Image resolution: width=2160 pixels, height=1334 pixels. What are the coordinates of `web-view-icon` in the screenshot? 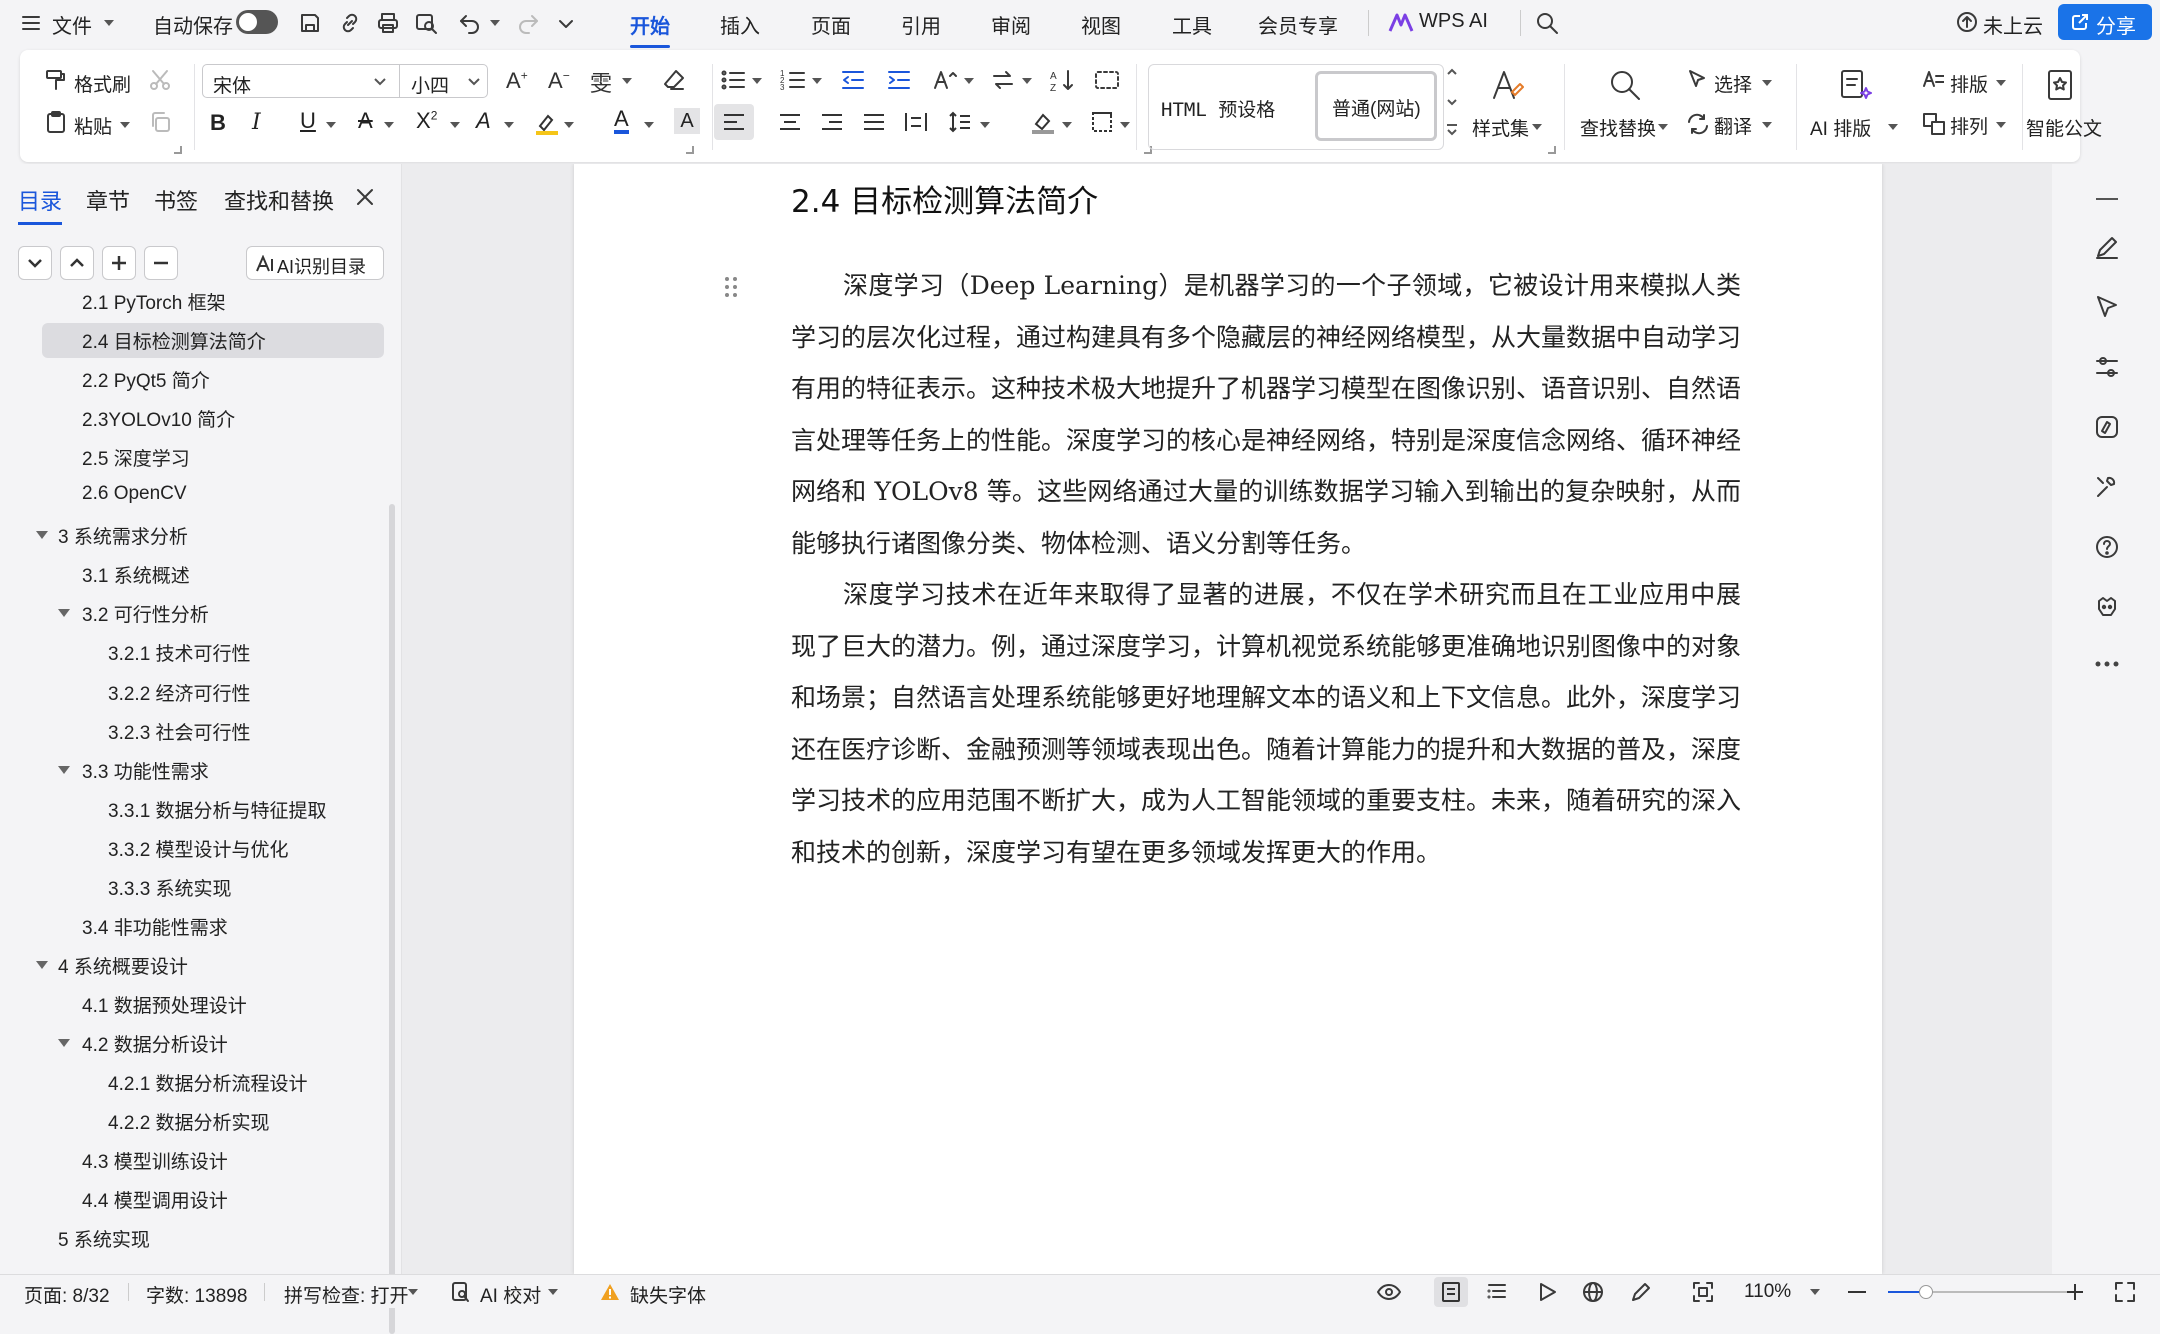 It's located at (1593, 1292).